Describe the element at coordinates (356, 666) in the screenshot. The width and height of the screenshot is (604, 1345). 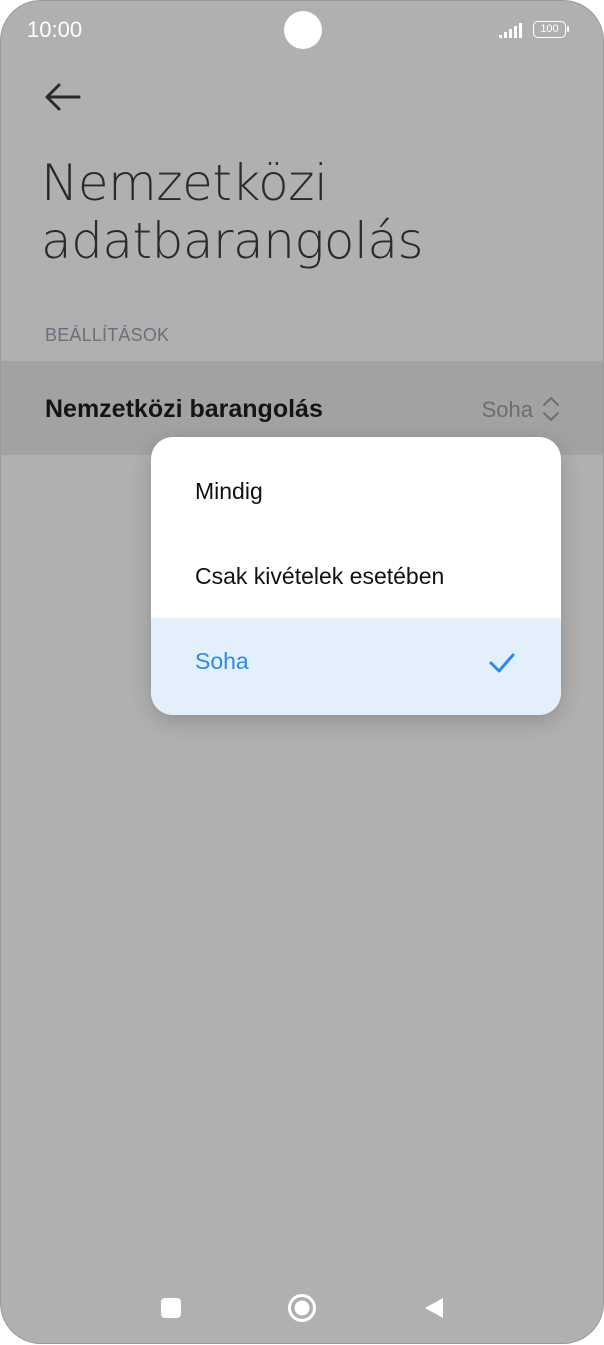
I see `option-never: Soha` at that location.